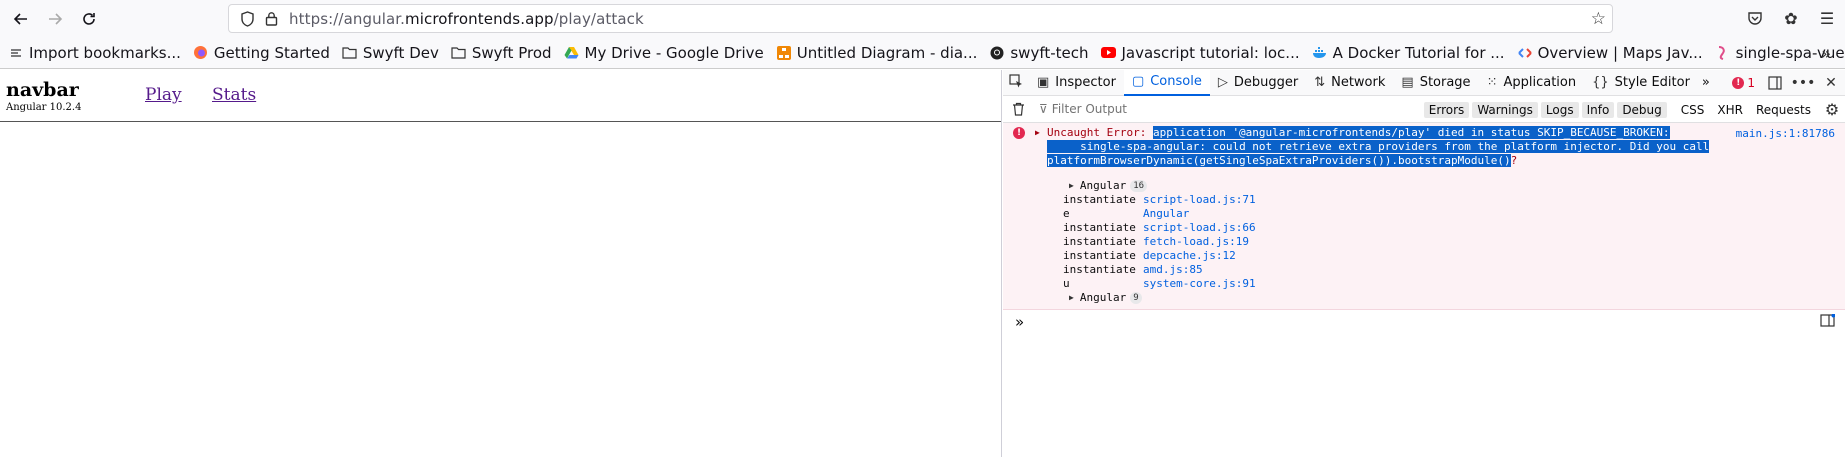 Image resolution: width=1845 pixels, height=457 pixels. Describe the element at coordinates (1598, 19) in the screenshot. I see `bookmark-star-icon: ☆` at that location.